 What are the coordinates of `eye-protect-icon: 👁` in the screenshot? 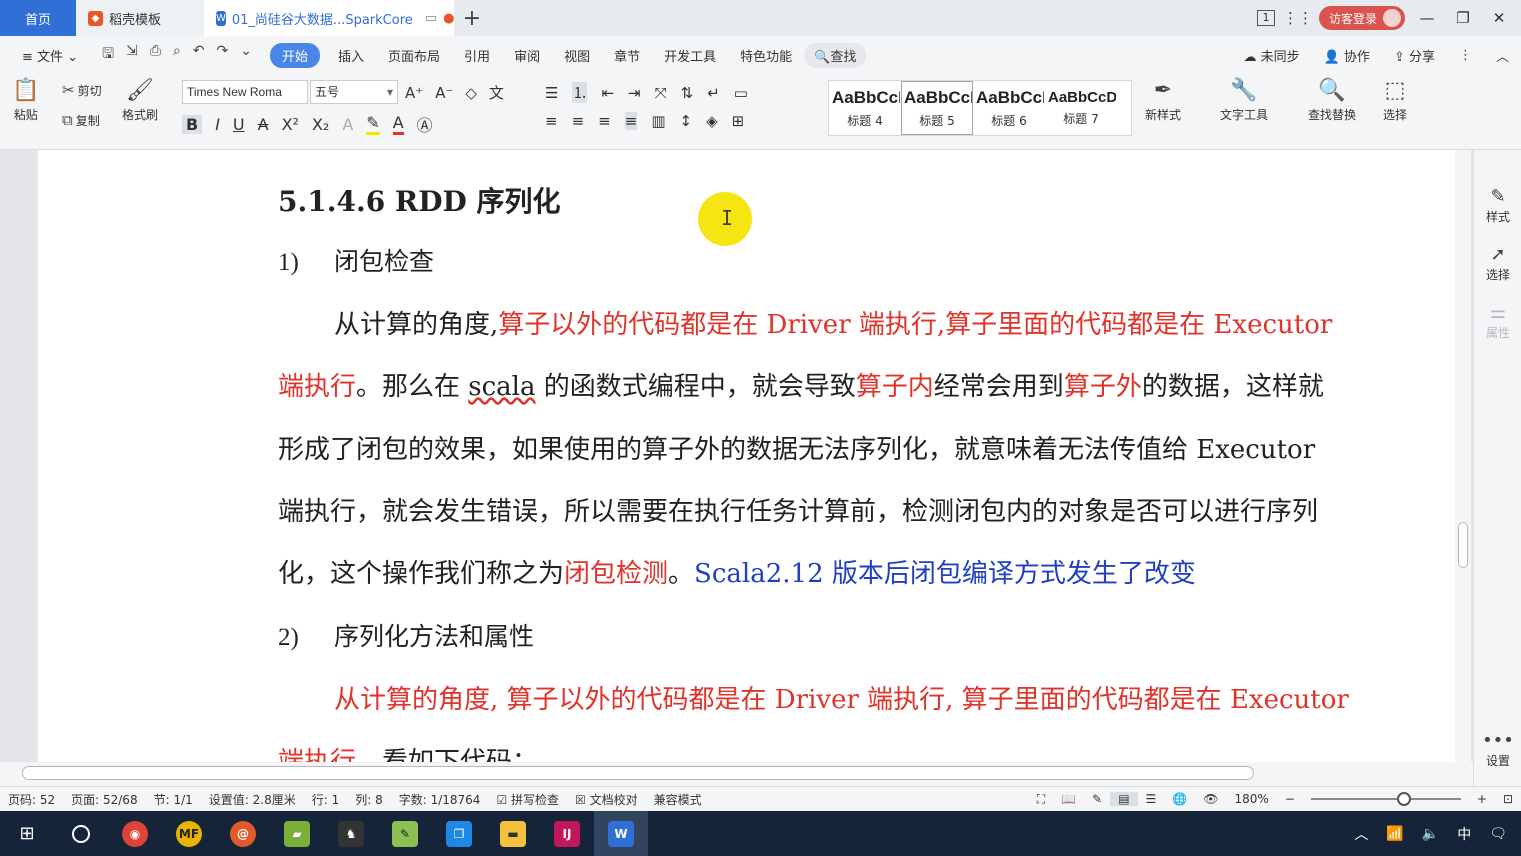 It's located at (1210, 799).